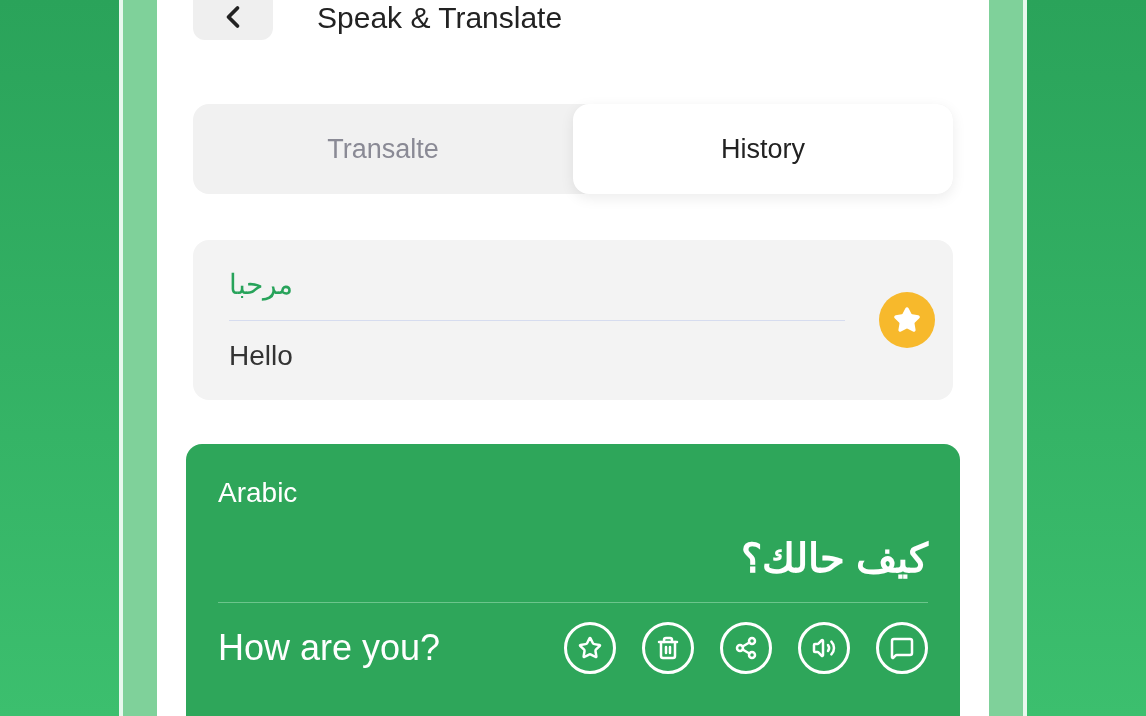 The image size is (1146, 716). I want to click on share-button, so click(746, 648).